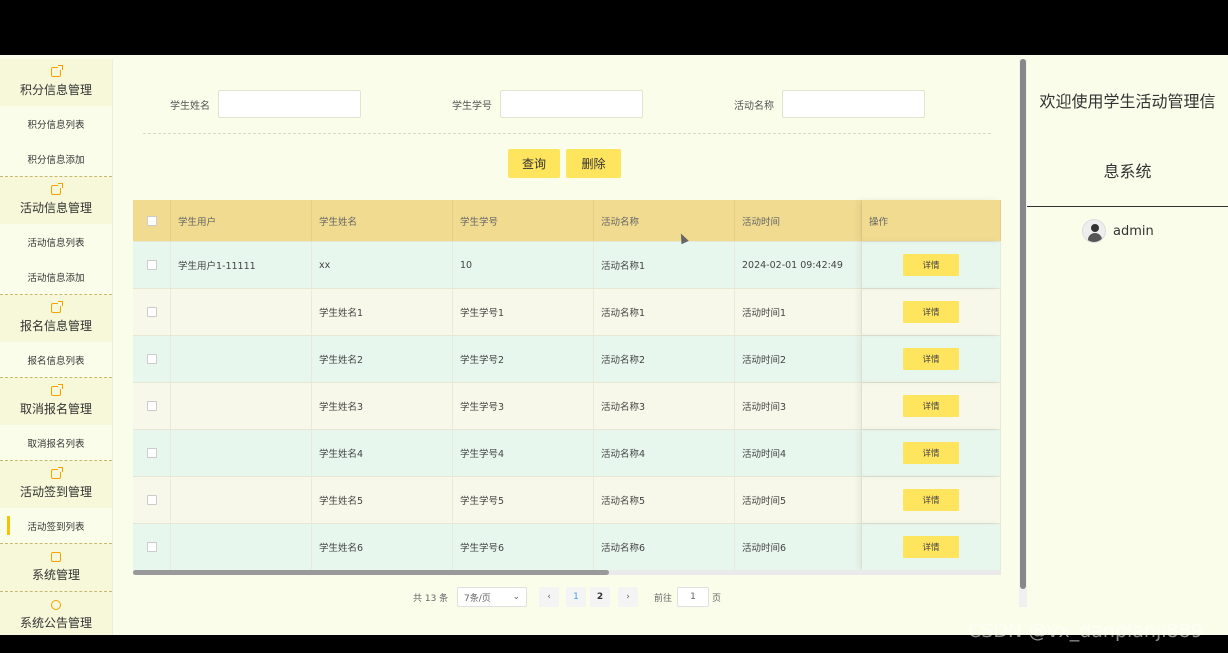 The image size is (1228, 653). Describe the element at coordinates (664, 406) in the screenshot. I see `table-cell: 活动名称3` at that location.